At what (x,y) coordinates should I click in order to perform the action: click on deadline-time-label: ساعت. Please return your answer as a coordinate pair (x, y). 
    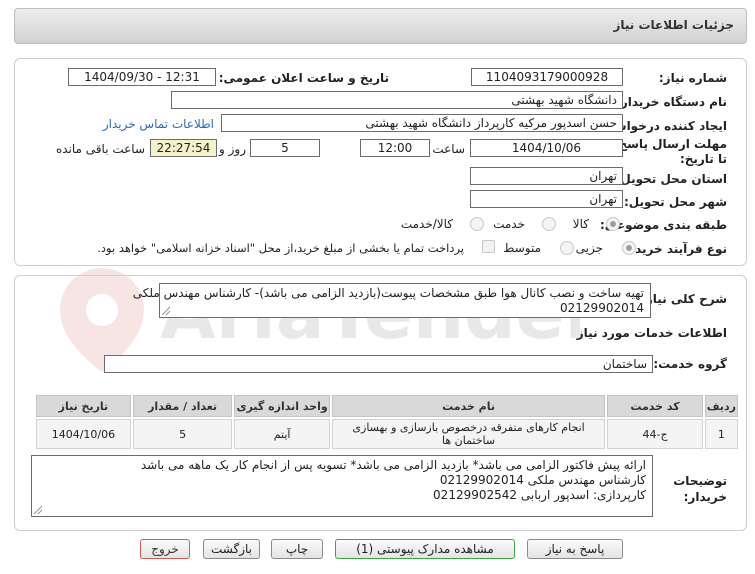
    Looking at the image, I should click on (448, 149).